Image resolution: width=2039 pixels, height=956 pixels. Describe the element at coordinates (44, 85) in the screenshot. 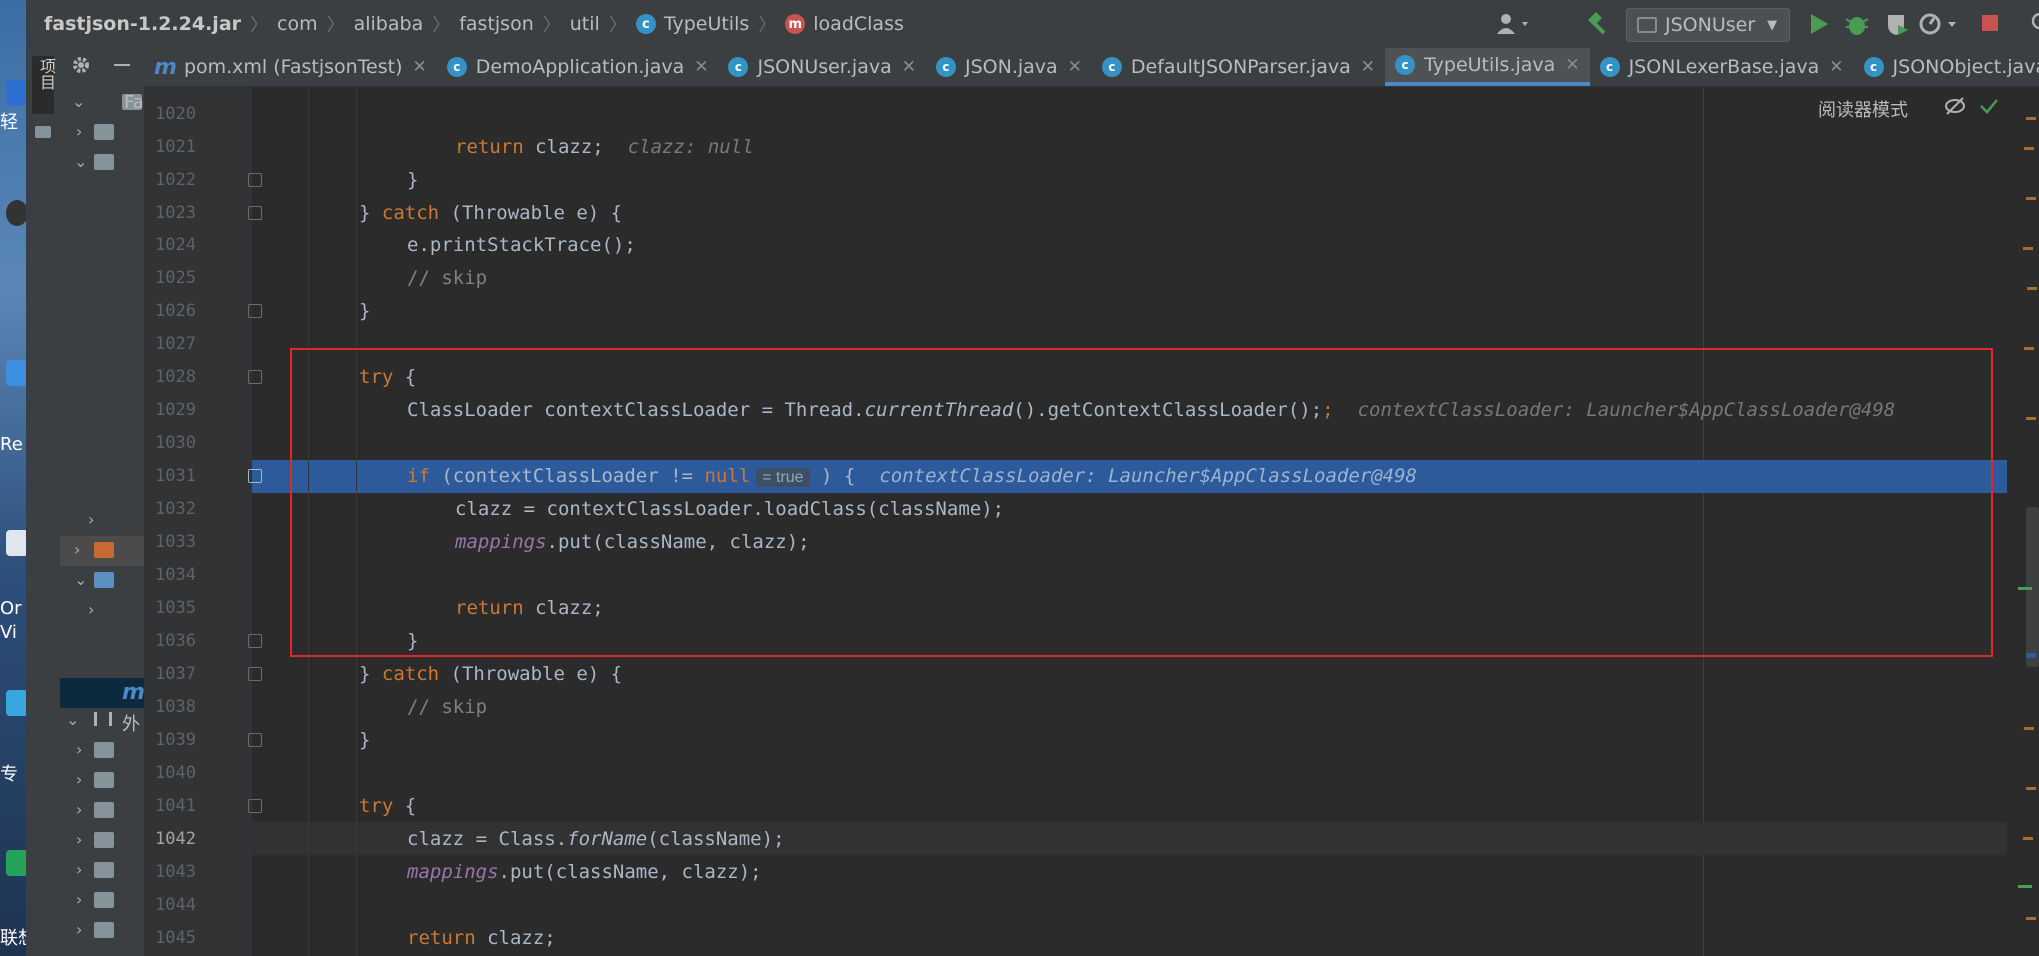

I see `project-tool-button: 项目` at that location.